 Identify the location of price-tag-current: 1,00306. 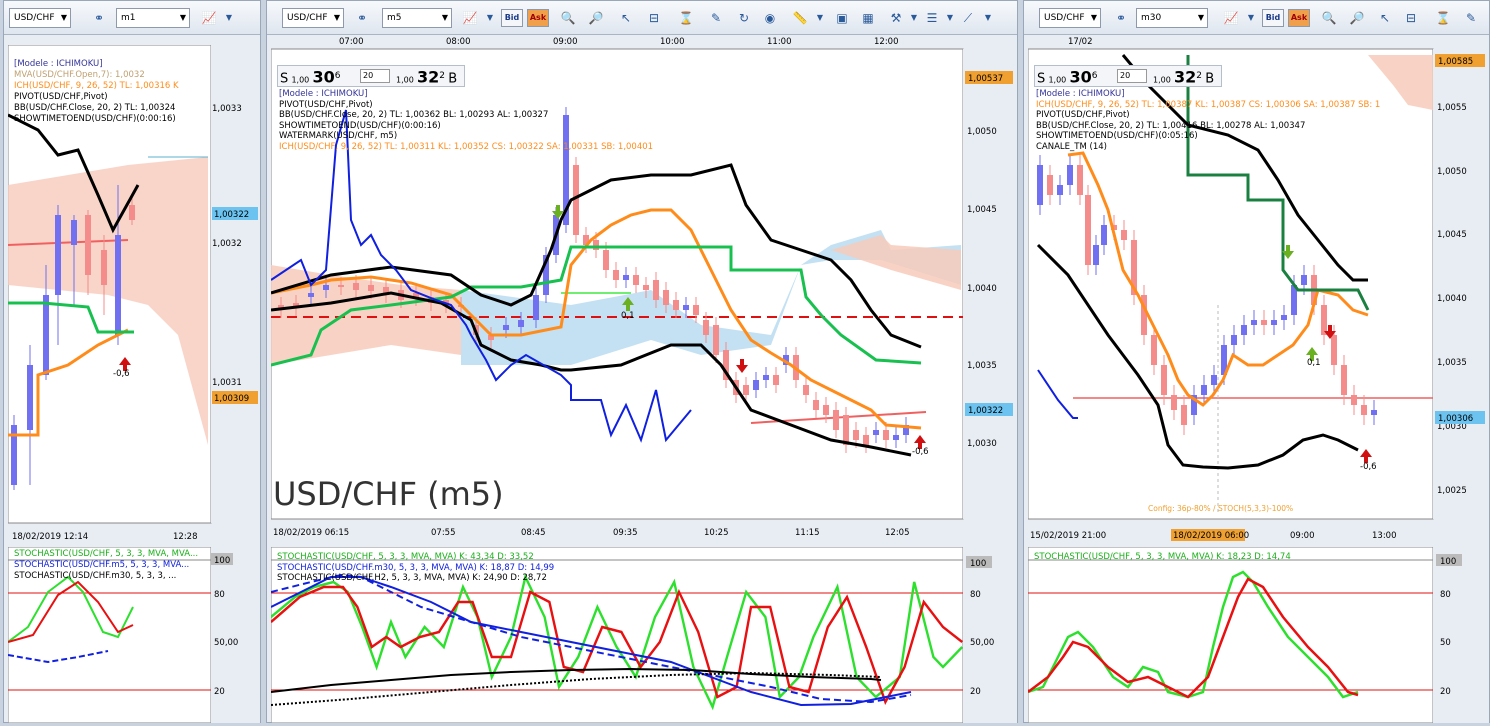
(1455, 419).